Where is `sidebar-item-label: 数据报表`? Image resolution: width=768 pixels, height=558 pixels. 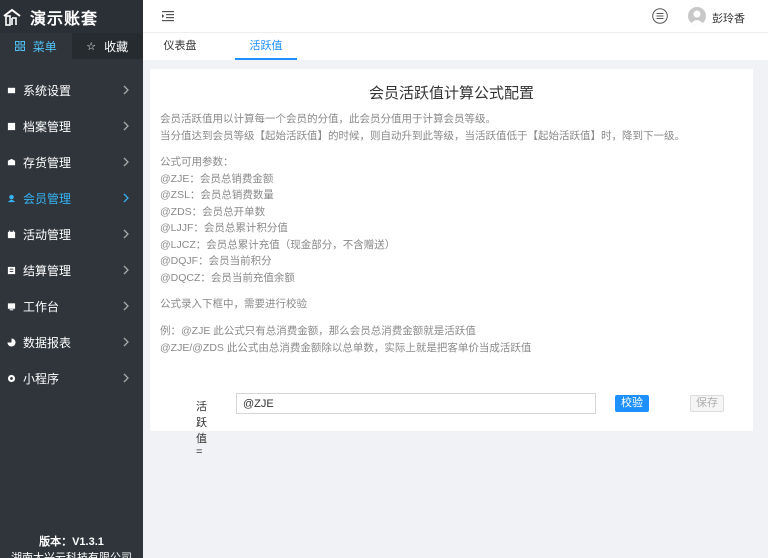
sidebar-item-label: 数据报表 is located at coordinates (47, 342).